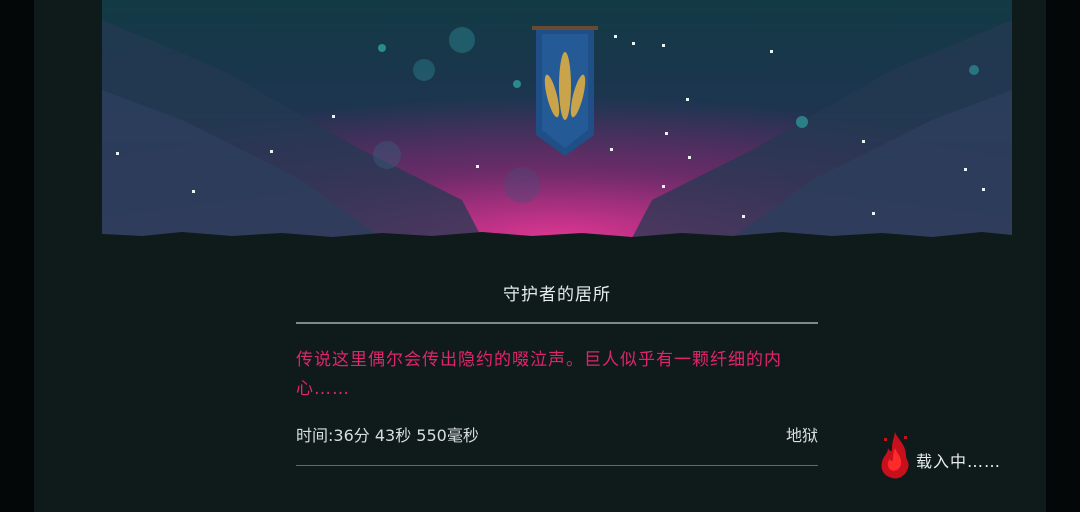 This screenshot has width=1080, height=512. I want to click on difficulty-label: 地狱, so click(801, 435).